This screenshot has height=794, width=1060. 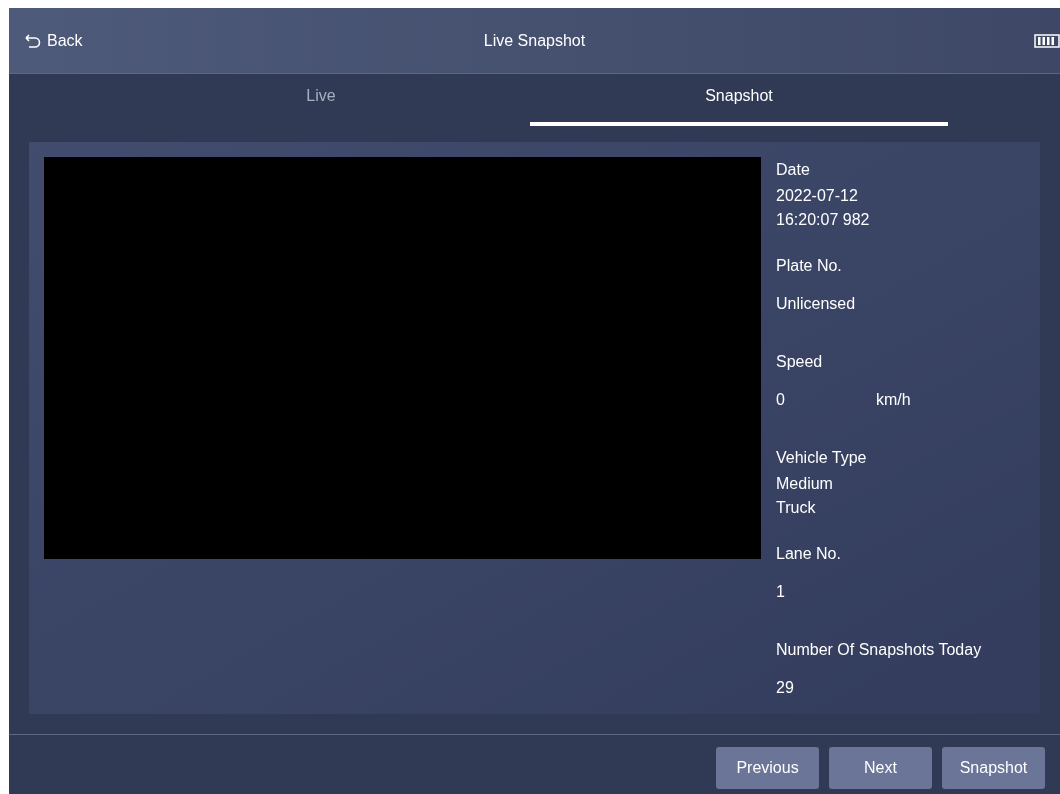 What do you see at coordinates (785, 688) in the screenshot?
I see `field-value: 29` at bounding box center [785, 688].